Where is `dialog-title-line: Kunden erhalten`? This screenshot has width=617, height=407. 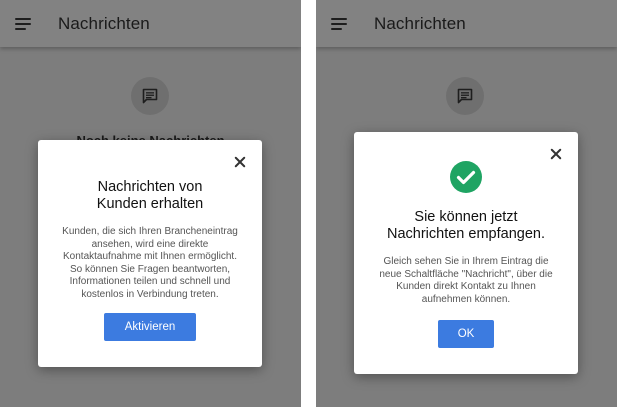 dialog-title-line: Kunden erhalten is located at coordinates (150, 204).